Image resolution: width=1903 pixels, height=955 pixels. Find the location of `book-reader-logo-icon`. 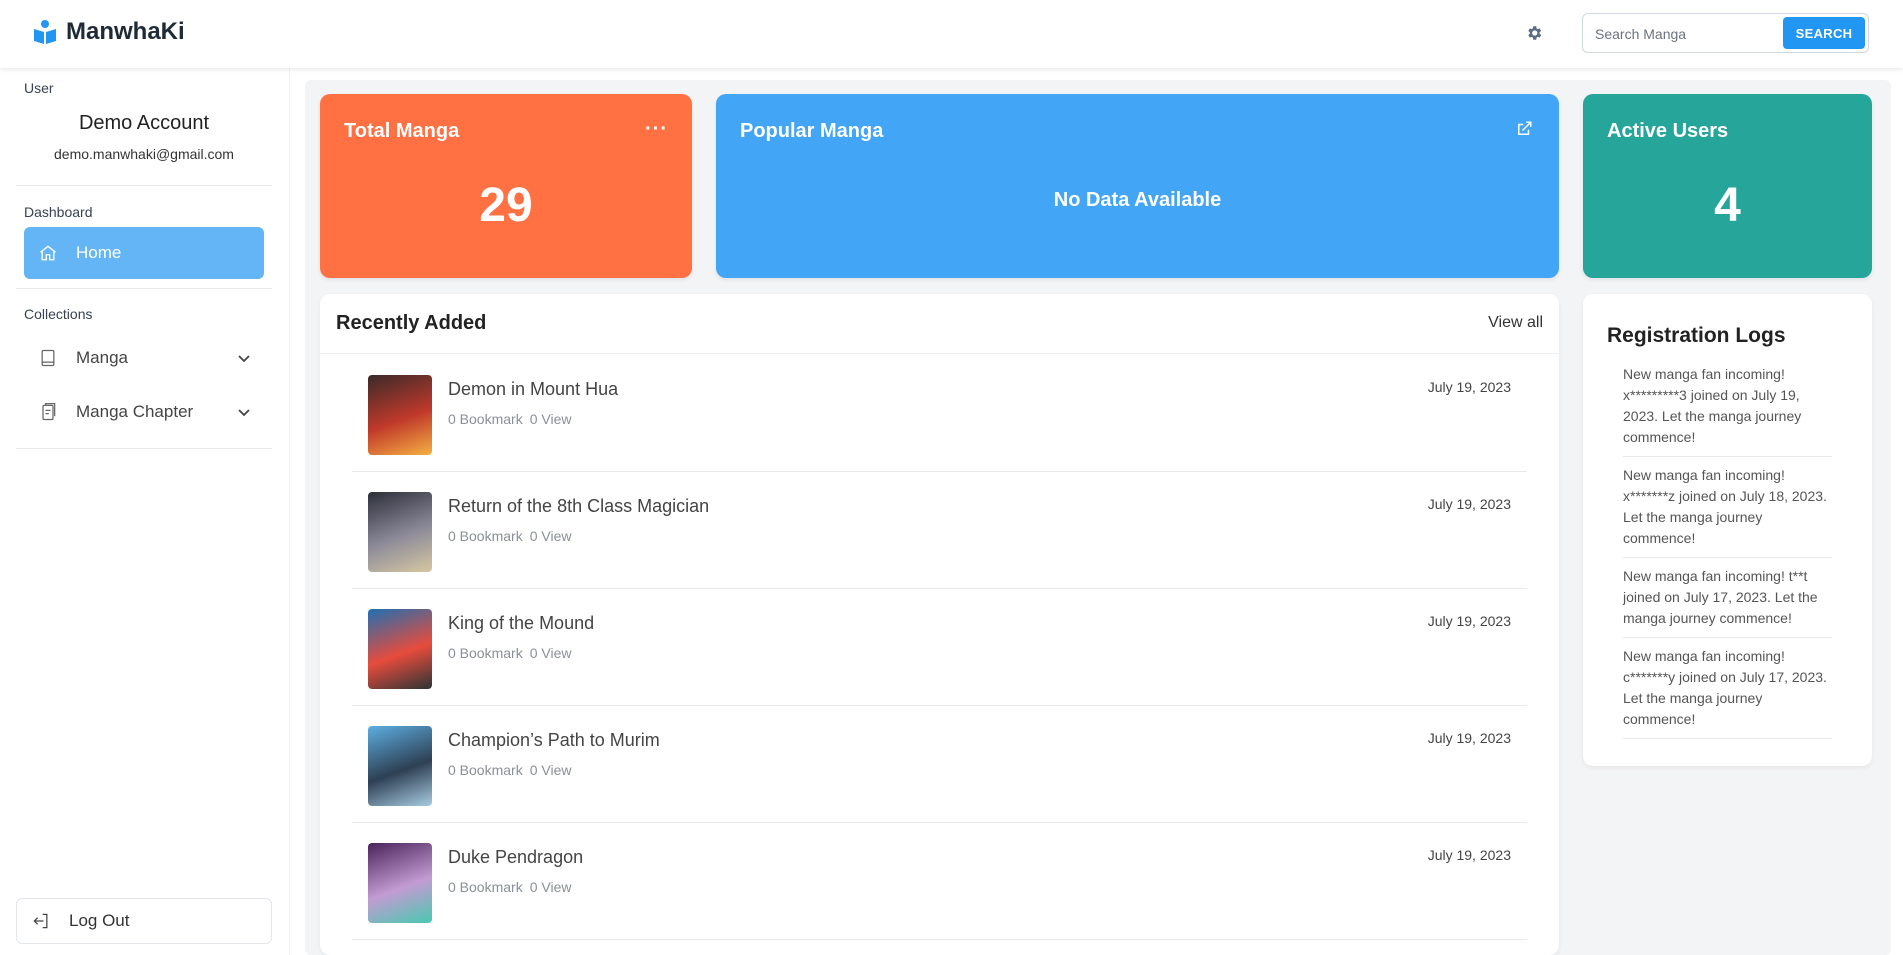

book-reader-logo-icon is located at coordinates (45, 32).